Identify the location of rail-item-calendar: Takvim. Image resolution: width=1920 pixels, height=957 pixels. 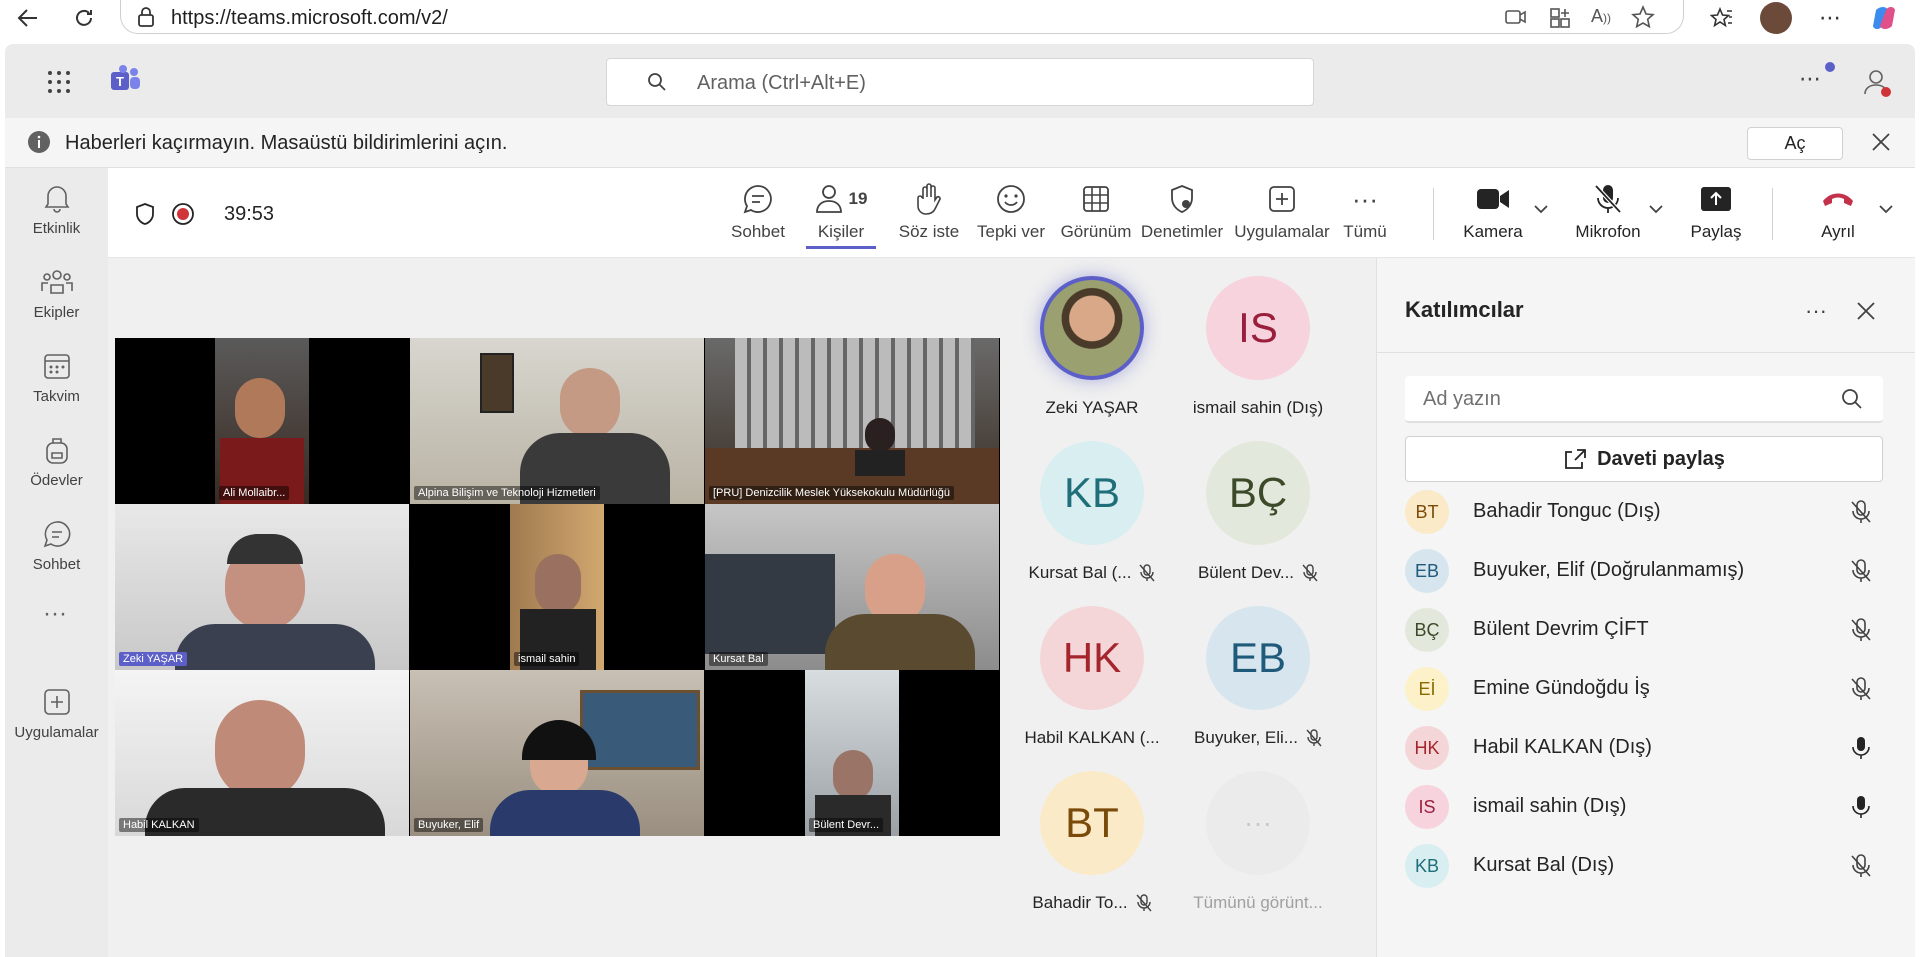
(56, 384).